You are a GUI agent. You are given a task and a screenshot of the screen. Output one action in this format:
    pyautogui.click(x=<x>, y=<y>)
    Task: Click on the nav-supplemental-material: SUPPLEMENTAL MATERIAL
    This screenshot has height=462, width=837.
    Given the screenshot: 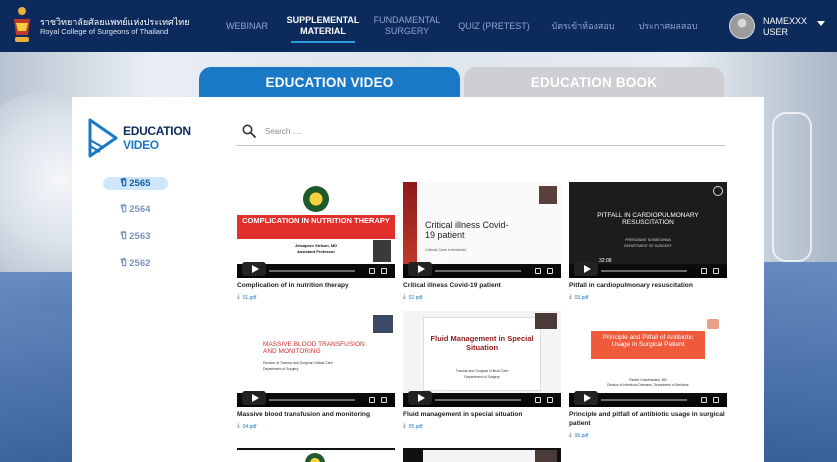 What is the action you would take?
    pyautogui.click(x=323, y=26)
    